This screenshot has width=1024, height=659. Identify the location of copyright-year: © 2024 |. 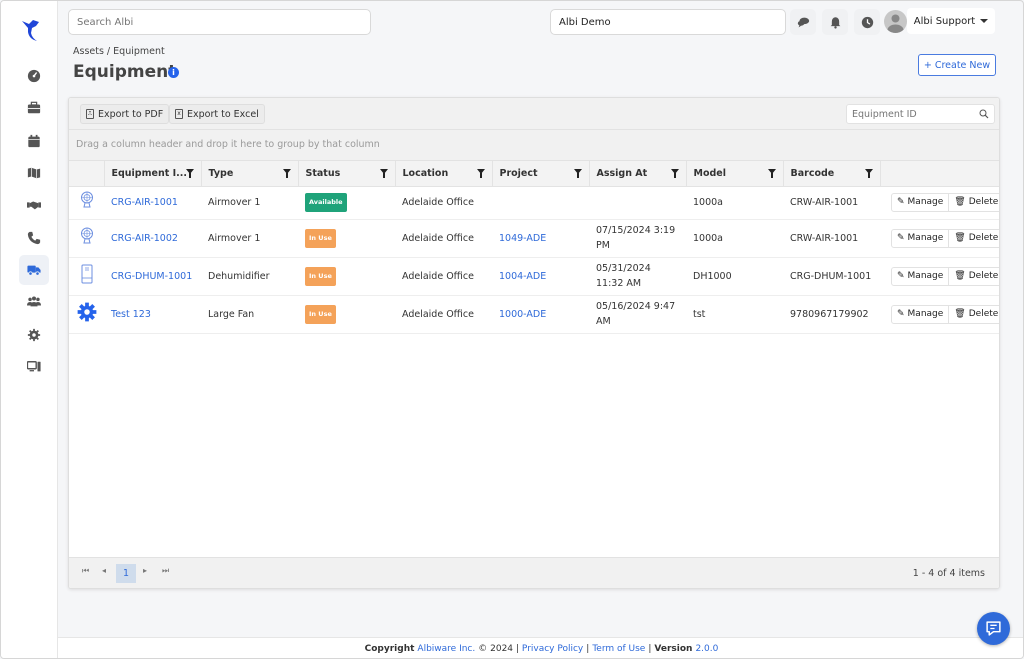
(498, 649).